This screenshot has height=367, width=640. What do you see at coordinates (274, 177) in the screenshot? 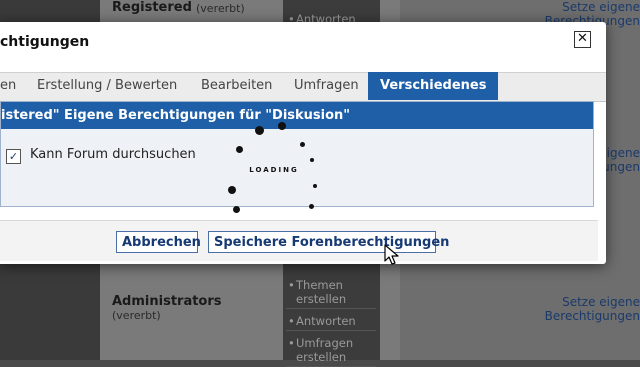
I see `loading-spinner: LOADING` at bounding box center [274, 177].